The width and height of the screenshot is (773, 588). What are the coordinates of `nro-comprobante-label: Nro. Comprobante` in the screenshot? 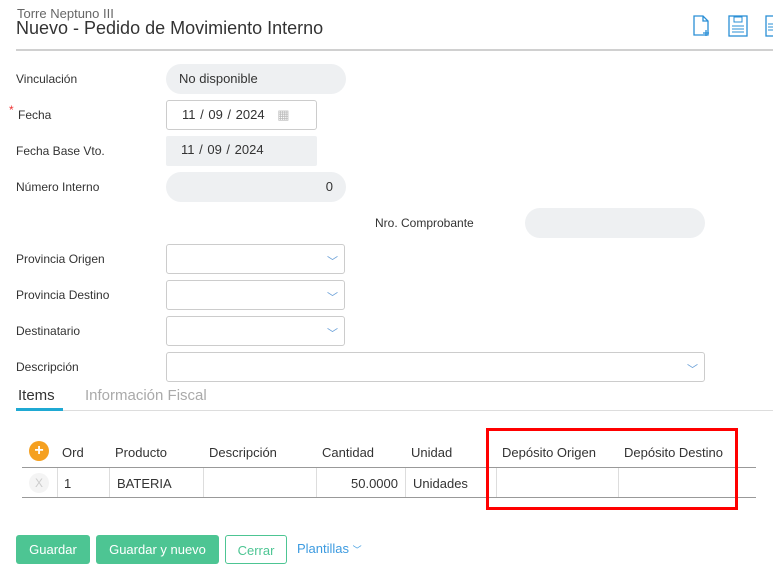 It's located at (424, 223).